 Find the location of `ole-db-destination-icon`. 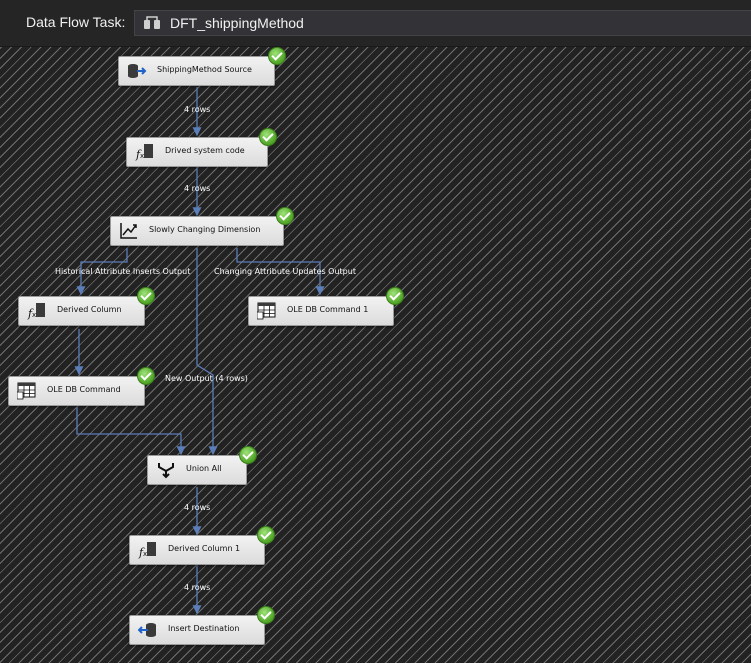

ole-db-destination-icon is located at coordinates (147, 630).